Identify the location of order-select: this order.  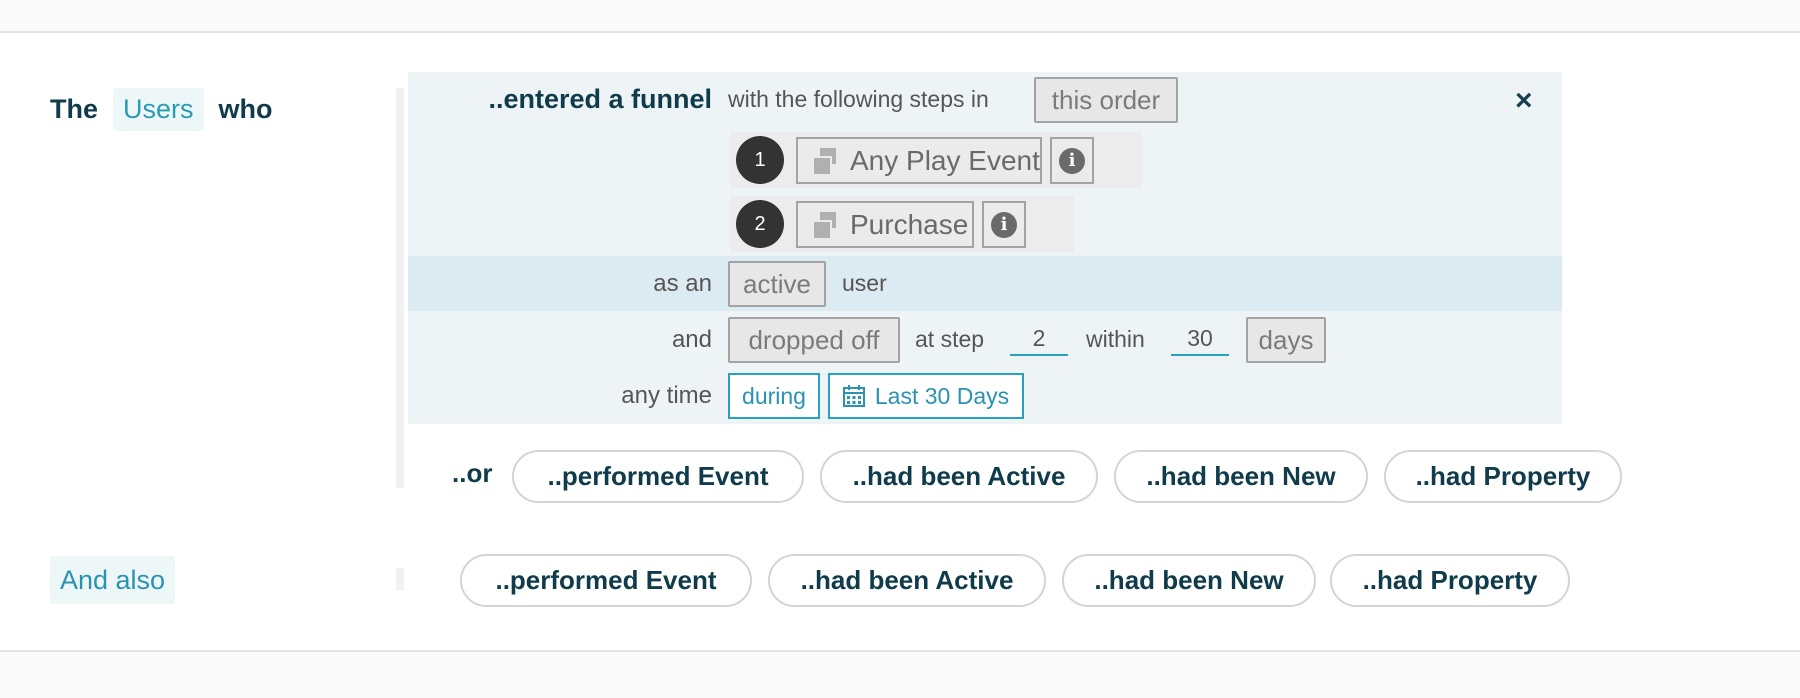
(1106, 100).